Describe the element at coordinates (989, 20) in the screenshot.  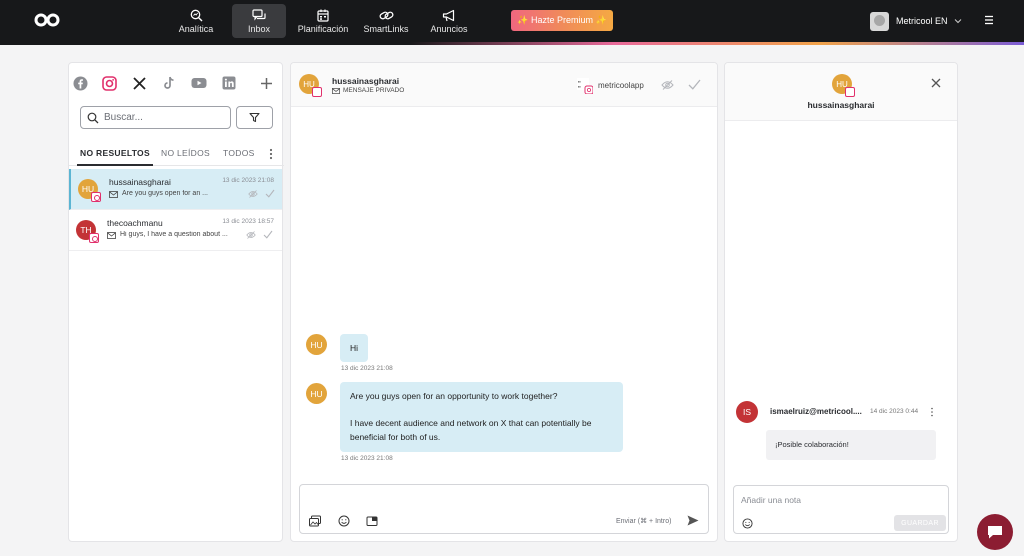
I see `hamburger-menu-icon` at that location.